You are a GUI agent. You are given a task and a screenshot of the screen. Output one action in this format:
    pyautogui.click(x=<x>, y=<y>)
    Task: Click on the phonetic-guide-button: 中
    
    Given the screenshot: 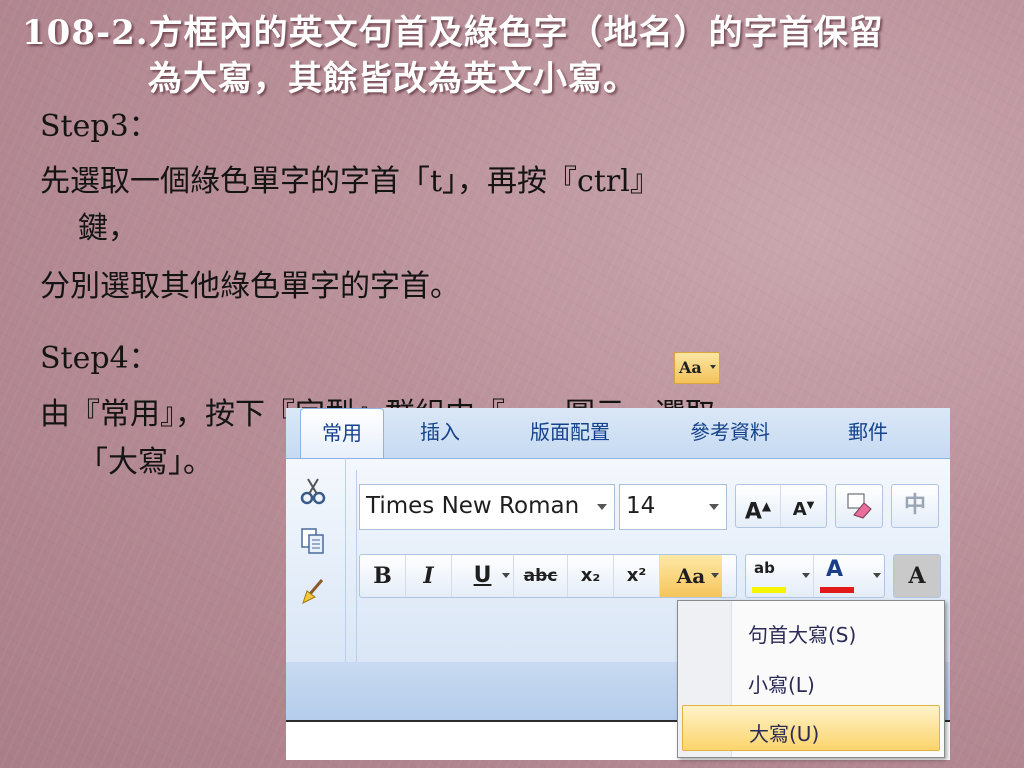 What is the action you would take?
    pyautogui.click(x=915, y=506)
    